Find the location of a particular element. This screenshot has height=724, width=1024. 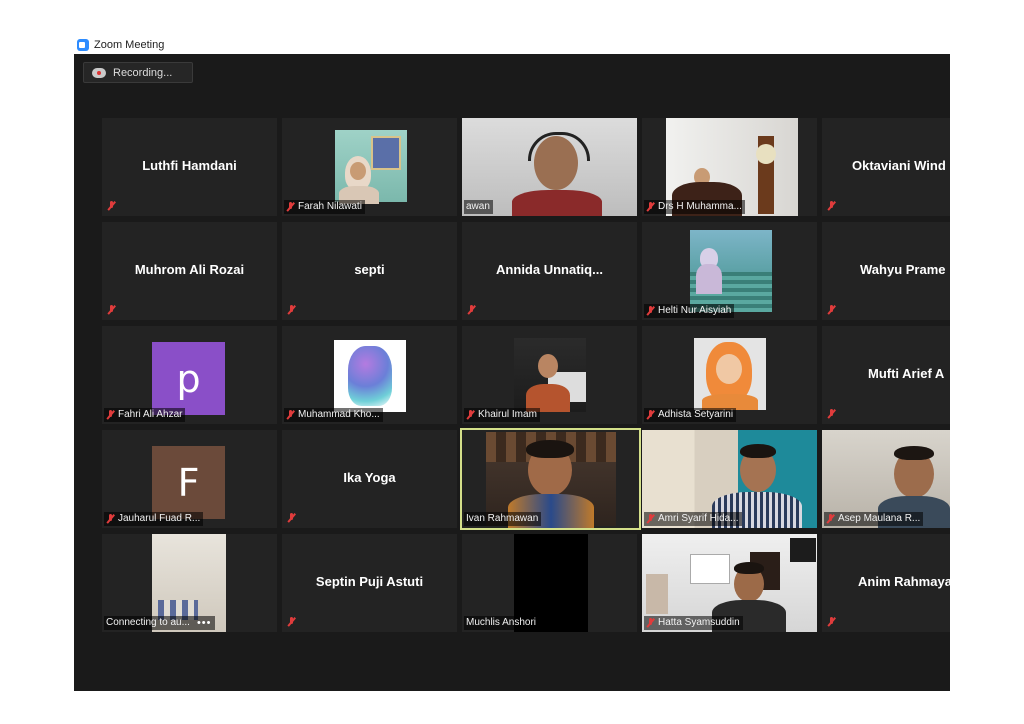

participant-name: Anim Rahmaya is located at coordinates (904, 581).